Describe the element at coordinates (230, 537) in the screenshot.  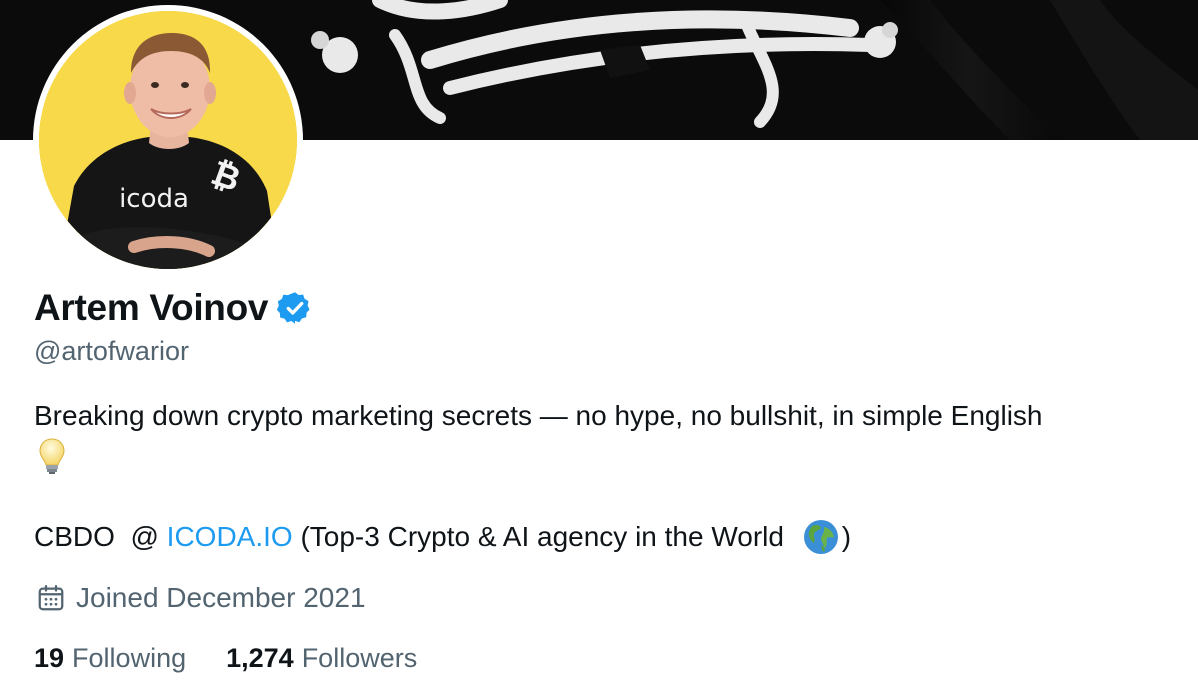
I see `icoda-link: ICODA.IO` at that location.